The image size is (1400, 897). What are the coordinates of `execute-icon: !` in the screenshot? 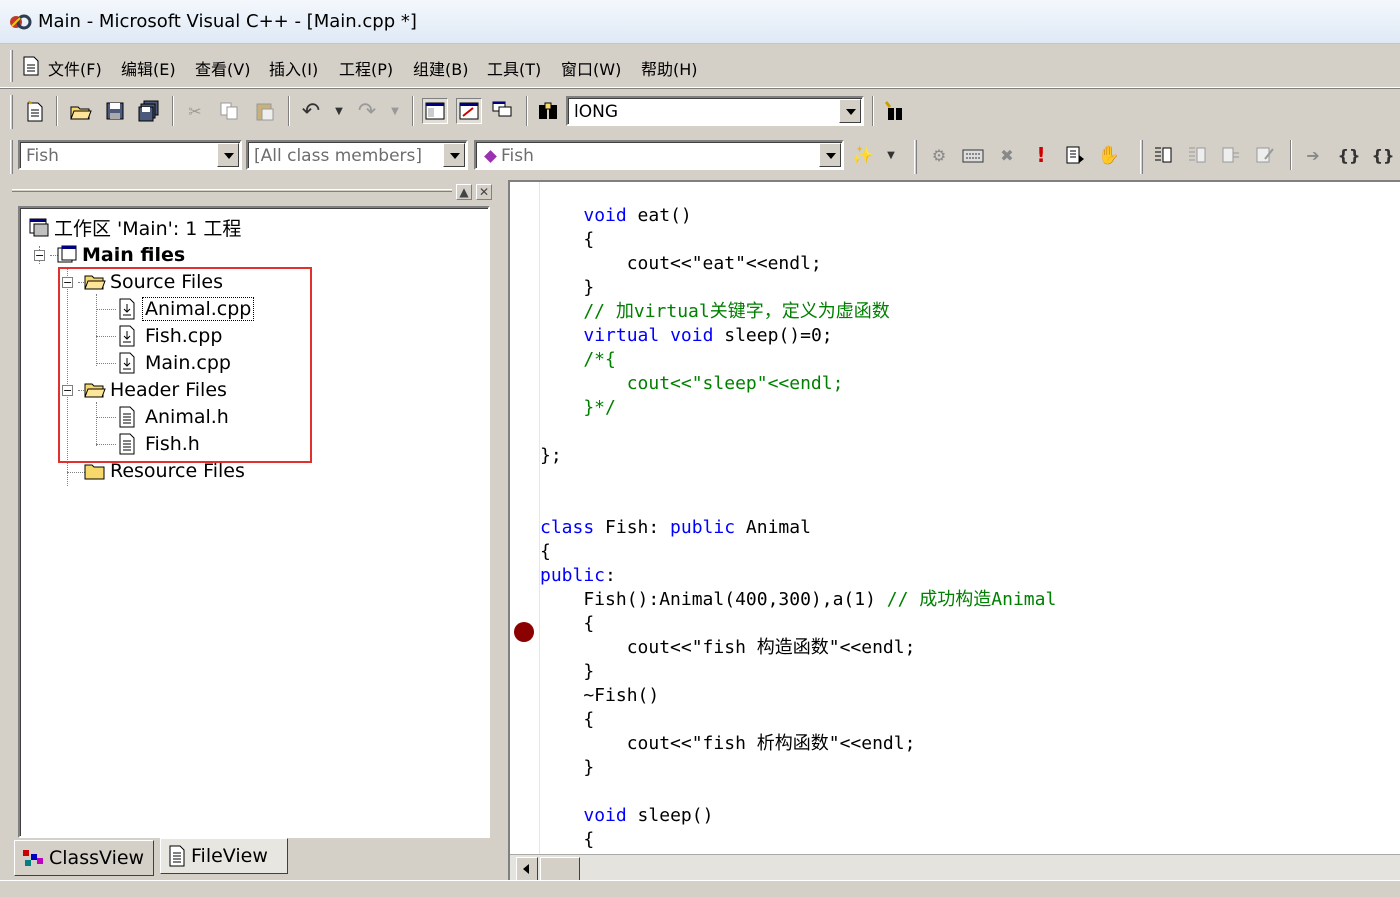 It's located at (1041, 155).